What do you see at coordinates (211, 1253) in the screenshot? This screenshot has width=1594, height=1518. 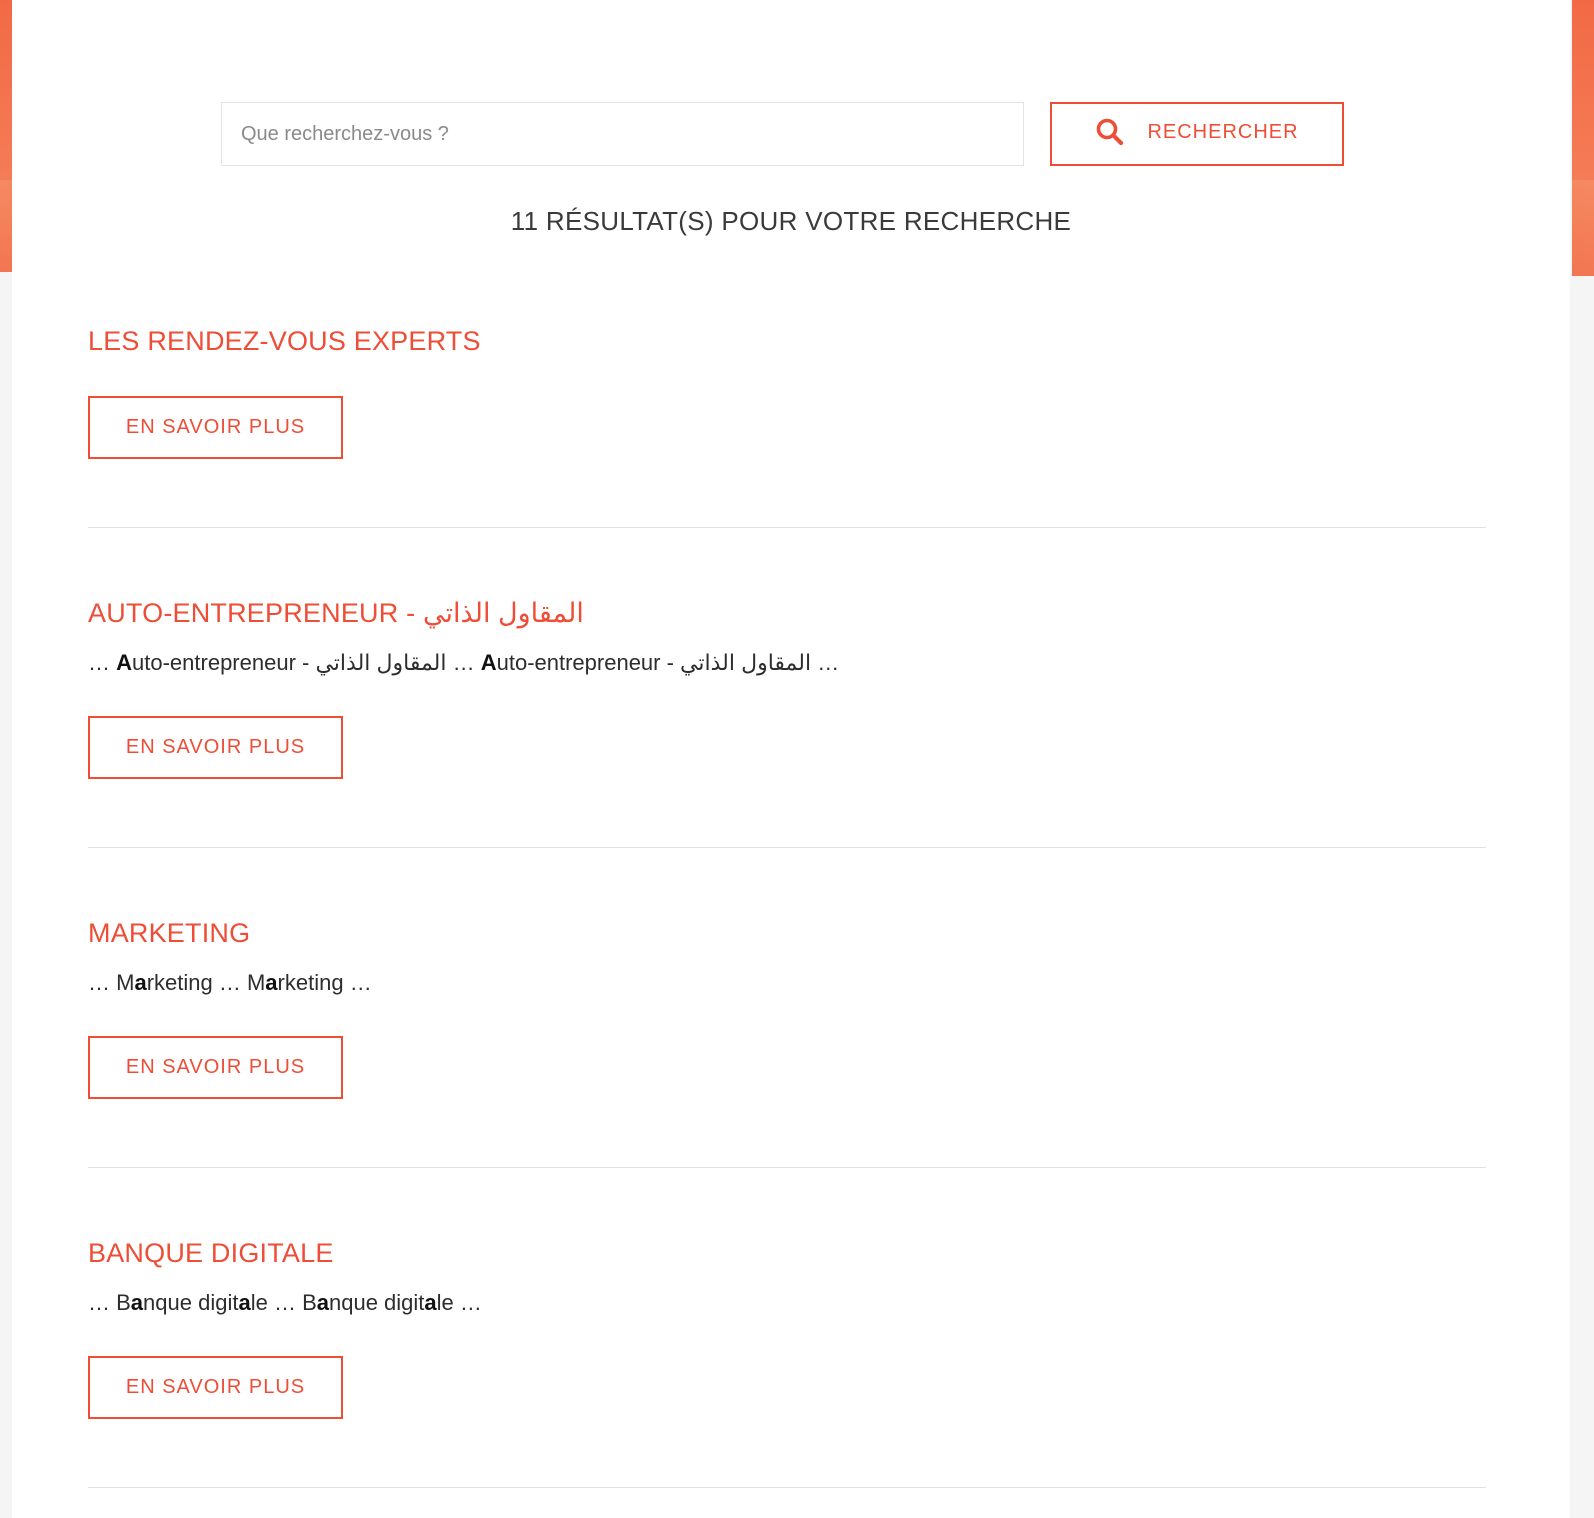 I see `result-title: BANQUE DIGITALE` at bounding box center [211, 1253].